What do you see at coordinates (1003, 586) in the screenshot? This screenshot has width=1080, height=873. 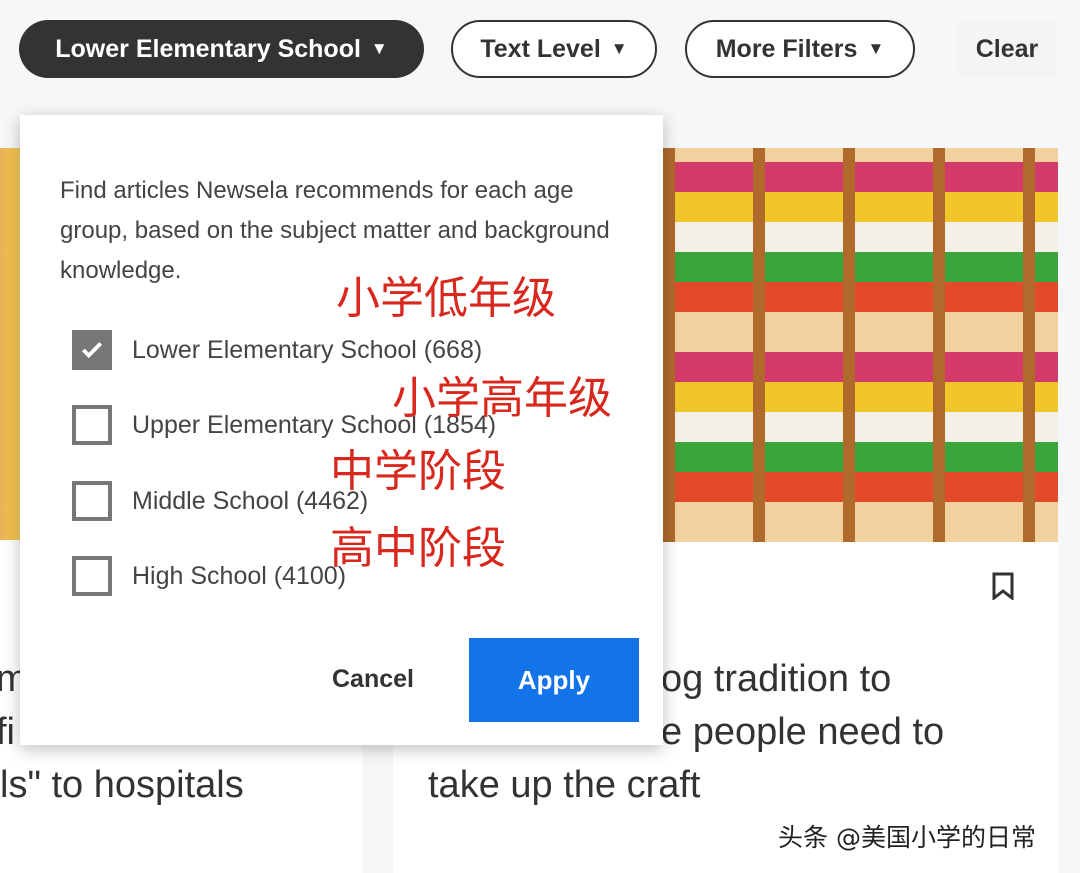 I see `bookmark-icon` at bounding box center [1003, 586].